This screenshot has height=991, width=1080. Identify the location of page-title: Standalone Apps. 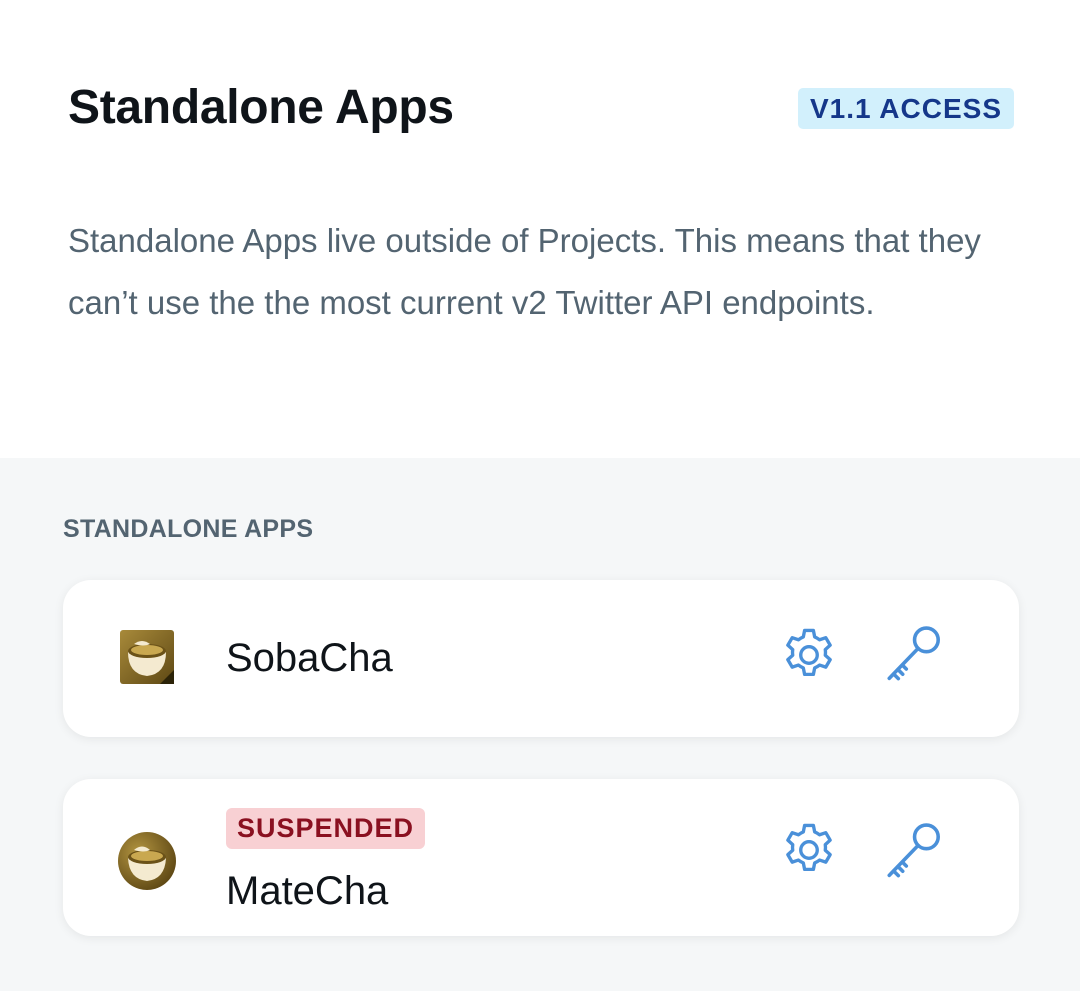
(261, 107).